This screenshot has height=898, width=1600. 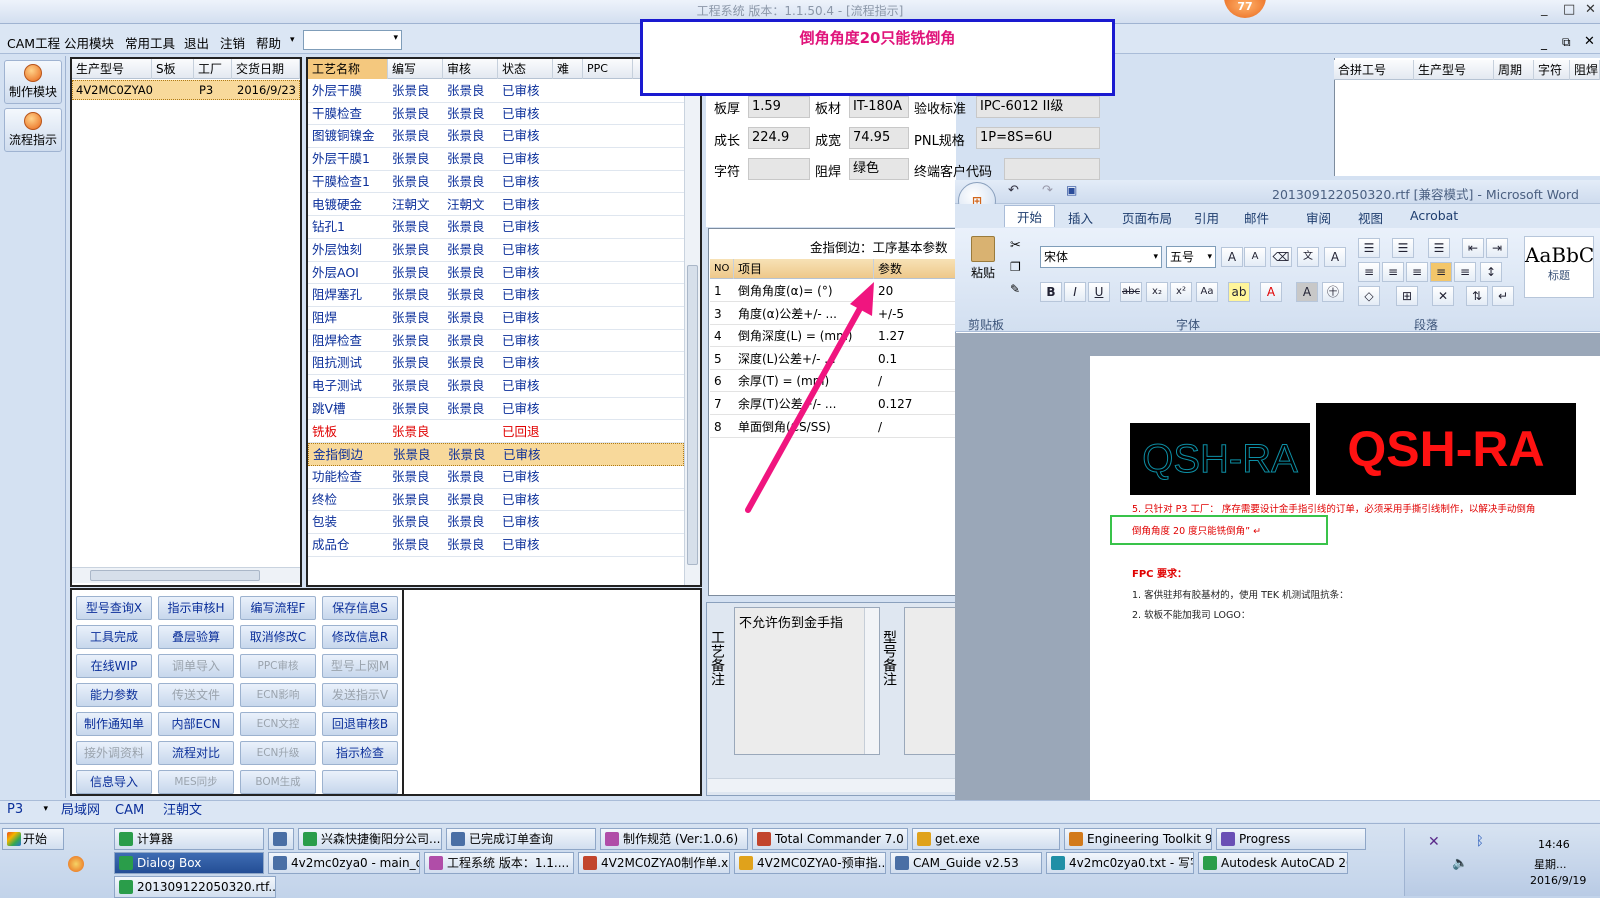 What do you see at coordinates (278, 695) in the screenshot?
I see `action-button-3-2: ECN影响` at bounding box center [278, 695].